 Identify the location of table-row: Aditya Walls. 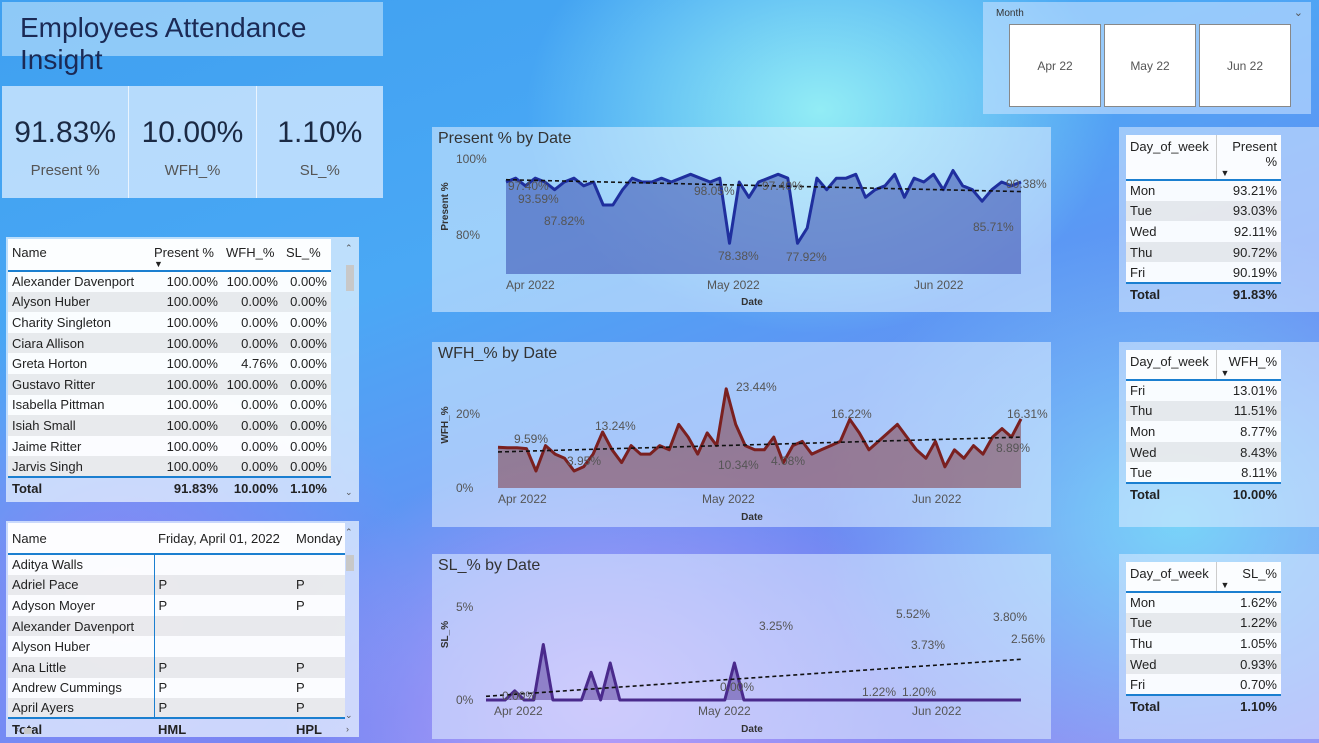
(176, 564).